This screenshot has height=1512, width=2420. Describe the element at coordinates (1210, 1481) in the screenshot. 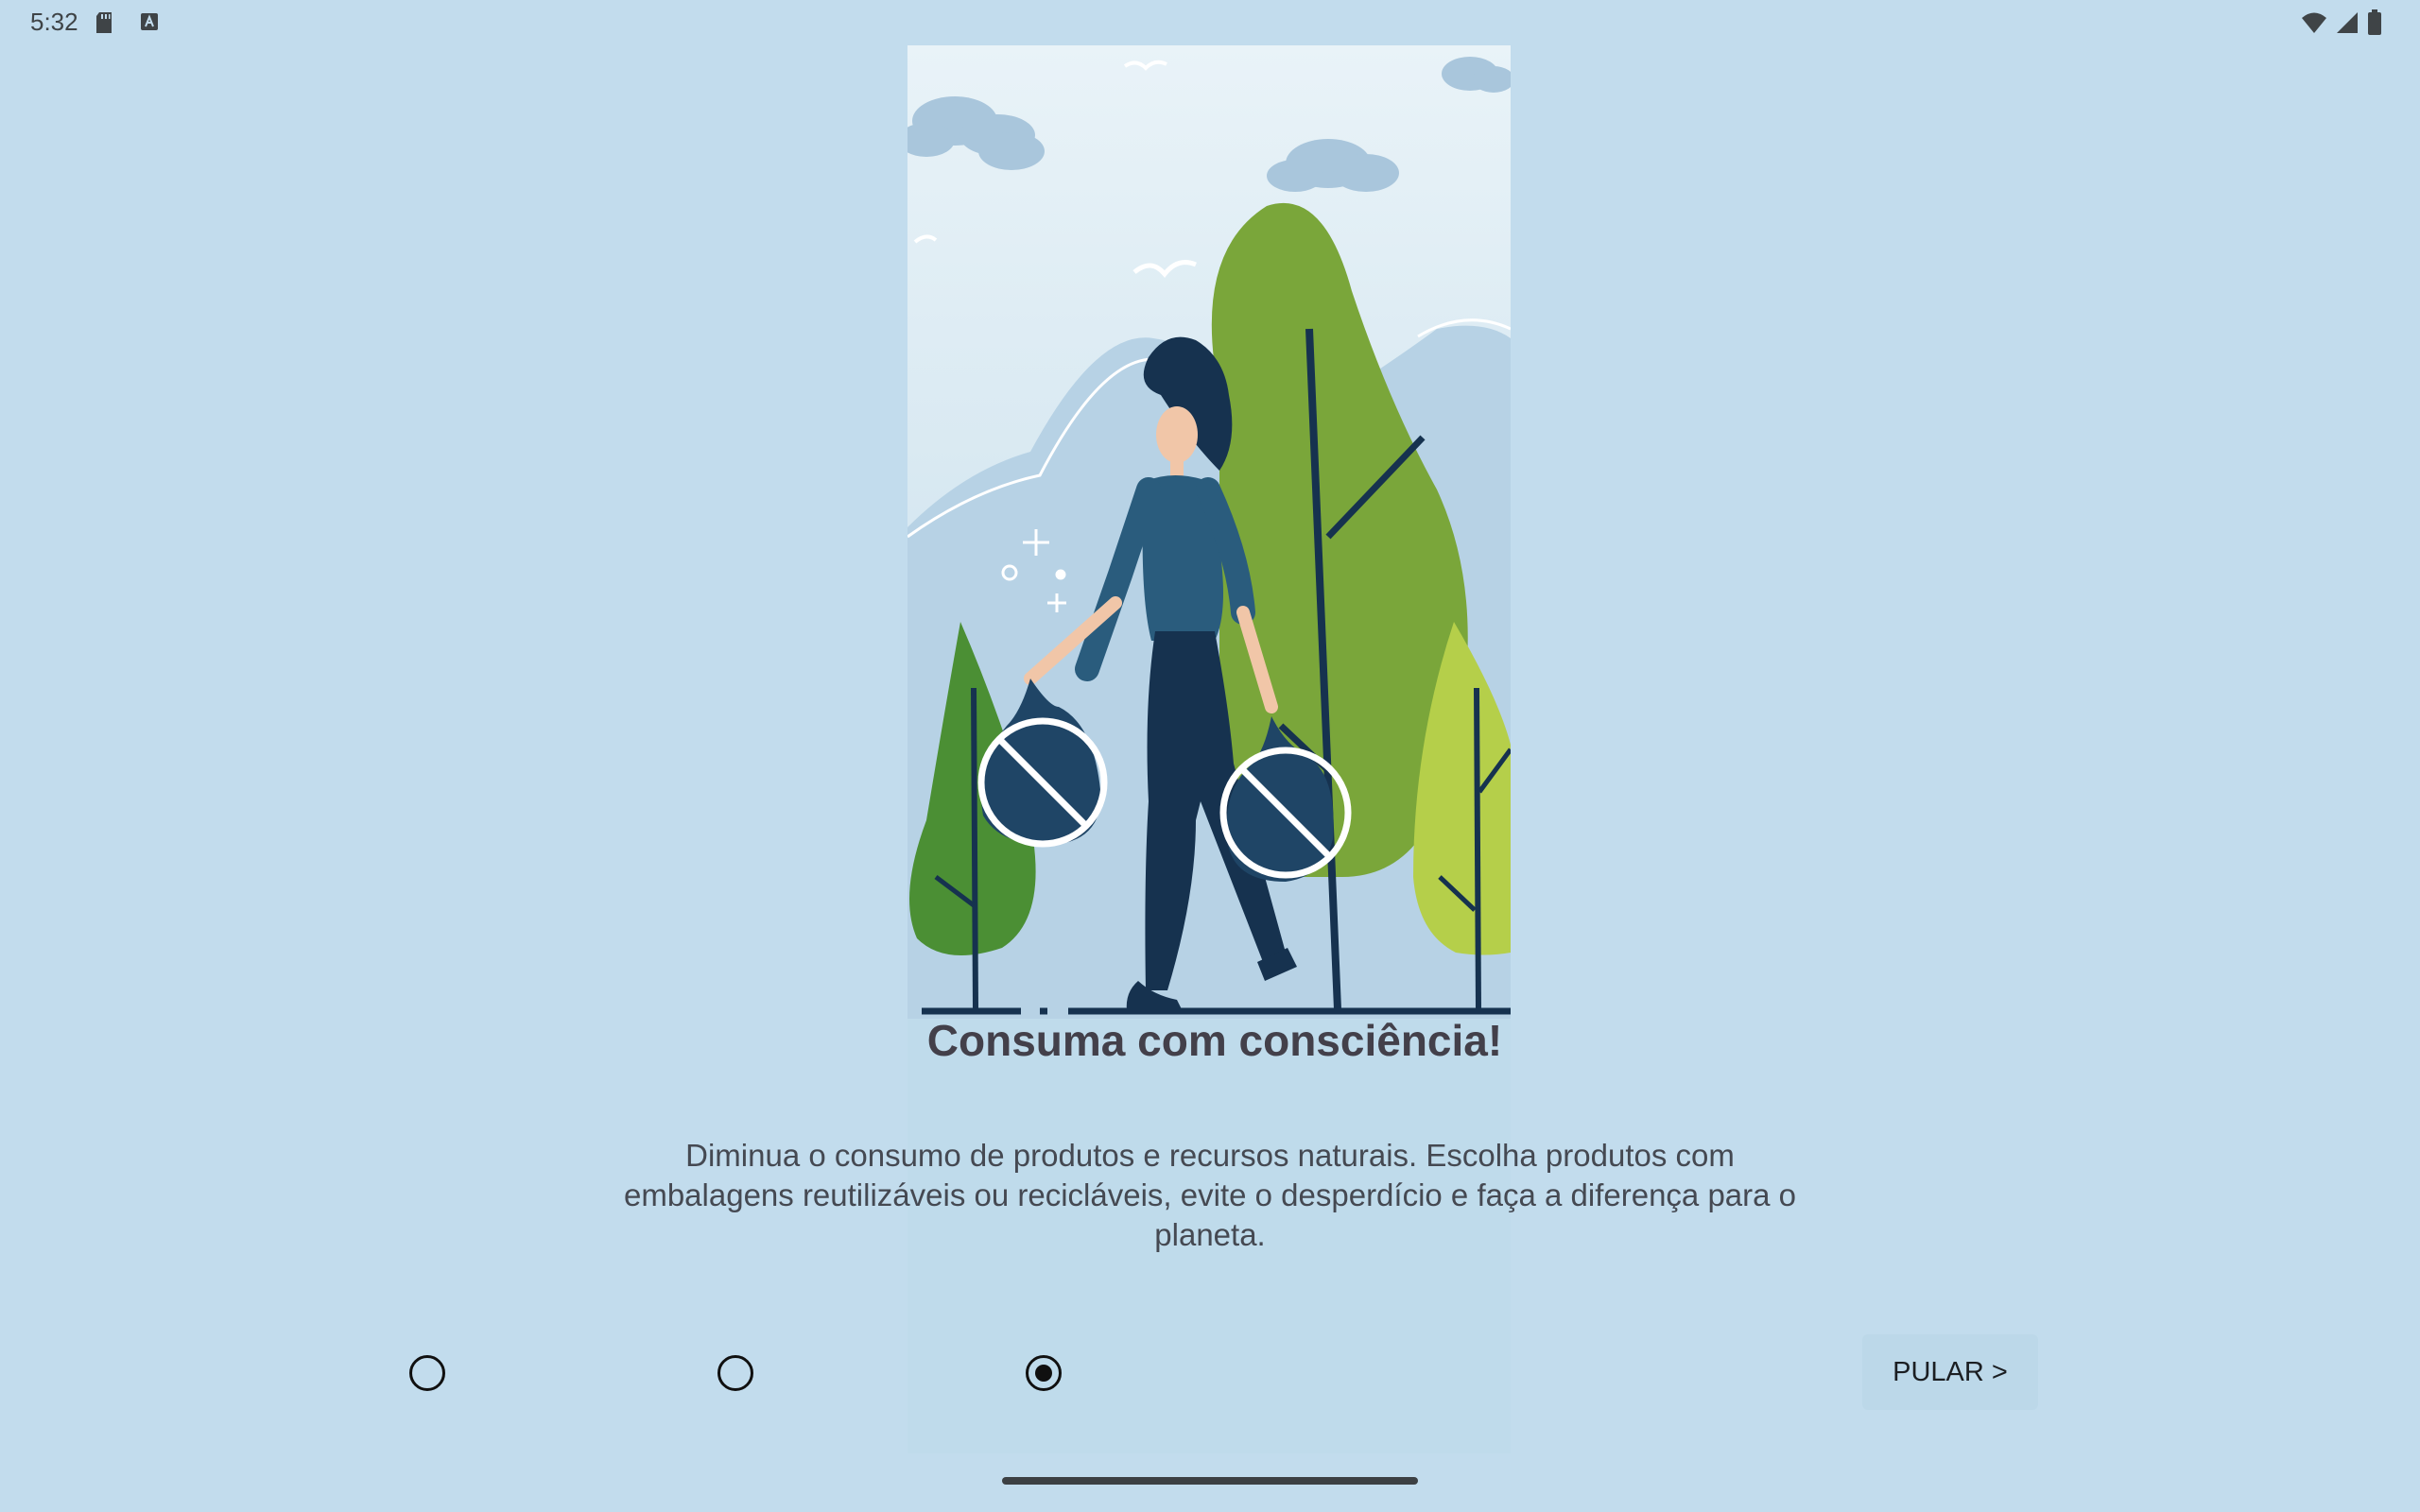

I see `home-indicator-bar` at that location.